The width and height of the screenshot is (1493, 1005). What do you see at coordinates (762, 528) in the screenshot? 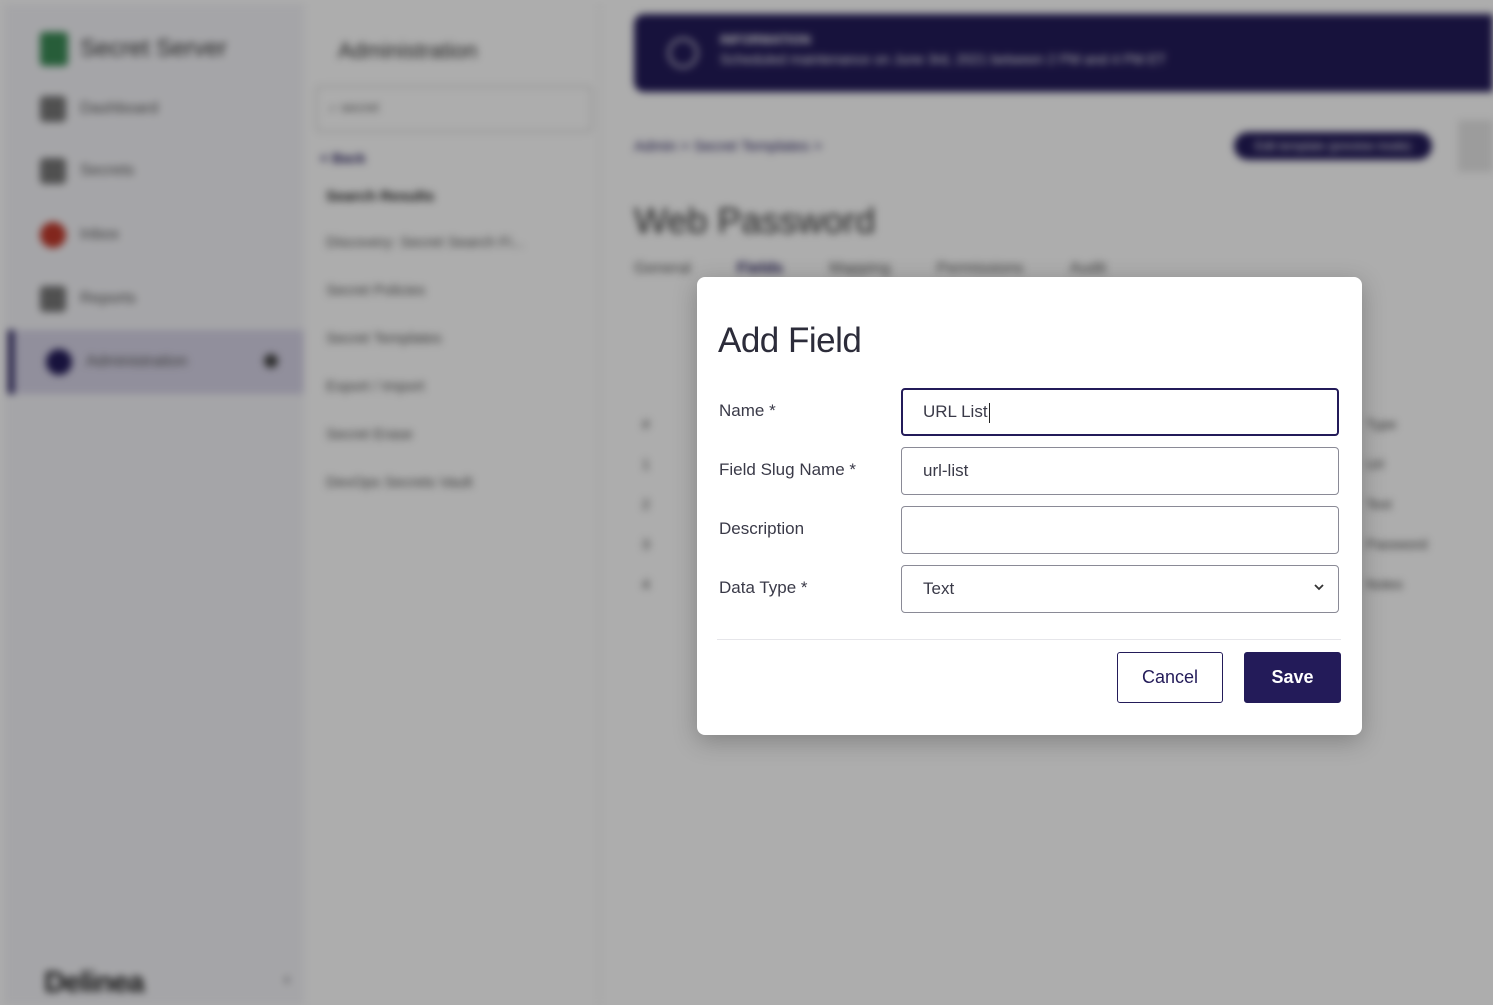
I see `description-label: Description` at bounding box center [762, 528].